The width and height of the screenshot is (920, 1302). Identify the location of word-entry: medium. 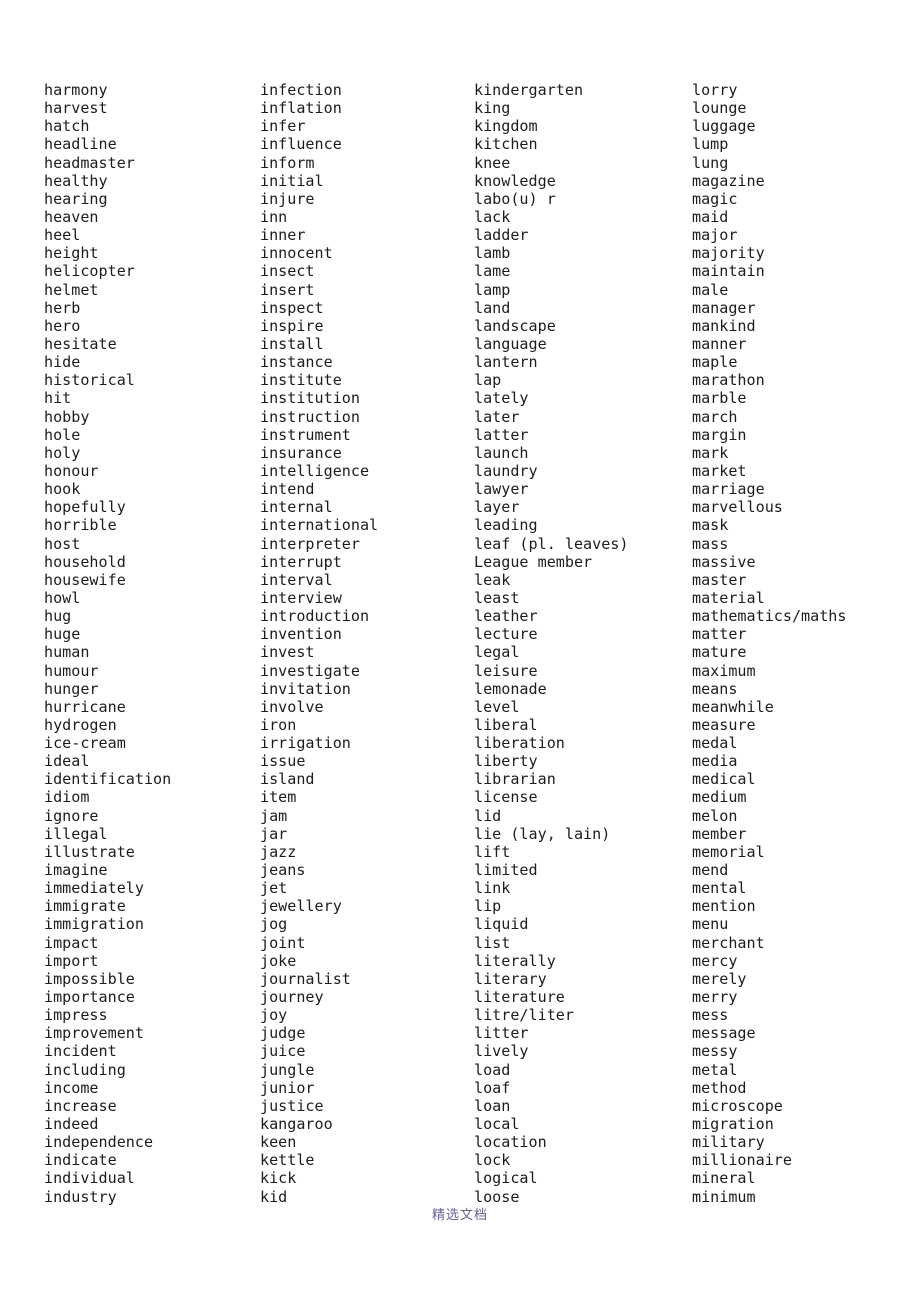
(719, 797).